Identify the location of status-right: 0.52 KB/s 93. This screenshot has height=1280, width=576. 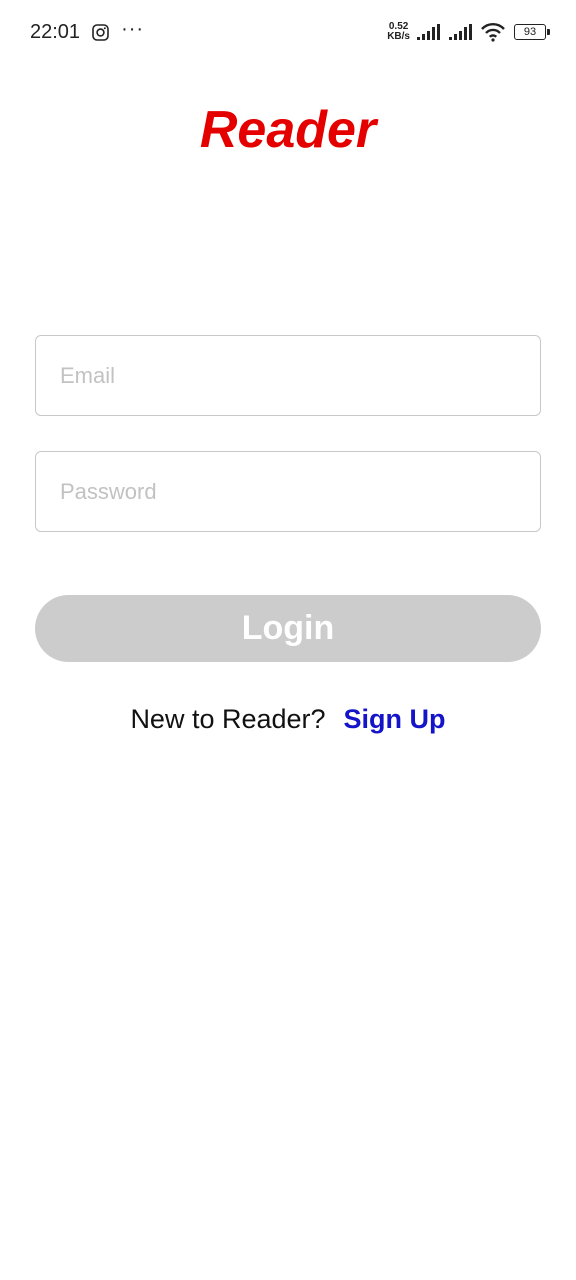
(468, 32).